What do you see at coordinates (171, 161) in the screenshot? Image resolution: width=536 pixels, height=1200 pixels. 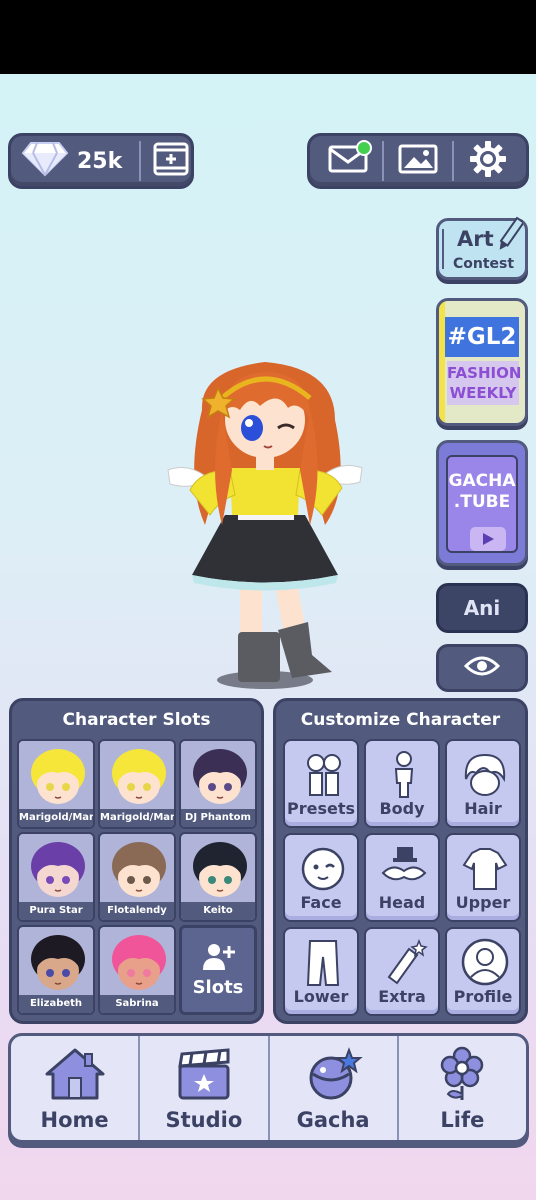 I see `add-video-icon` at bounding box center [171, 161].